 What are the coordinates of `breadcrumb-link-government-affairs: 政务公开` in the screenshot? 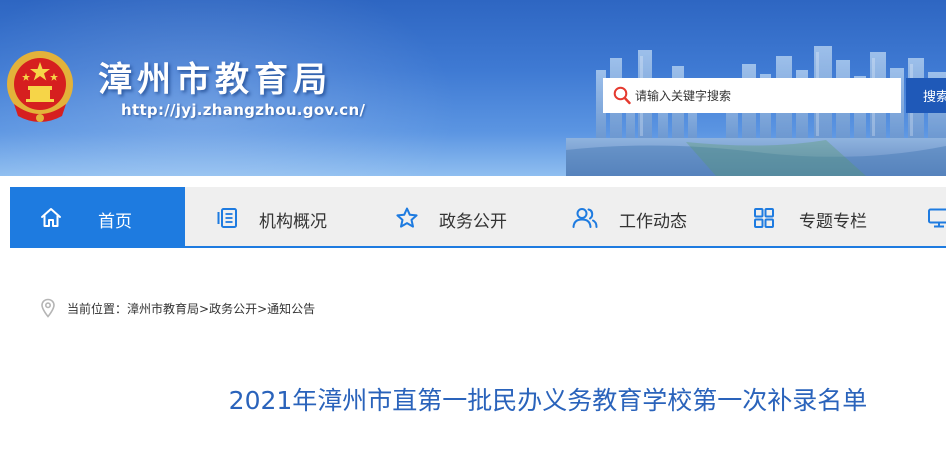 It's located at (233, 309).